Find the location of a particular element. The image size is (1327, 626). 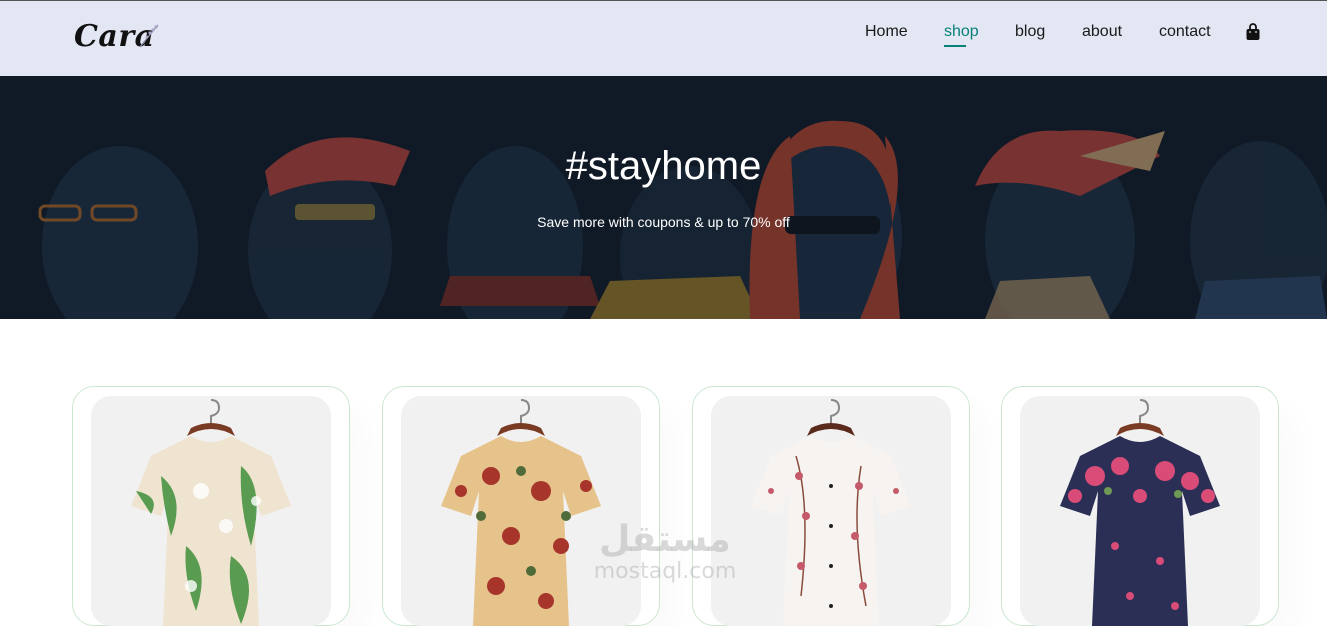

nav-shop: shop is located at coordinates (961, 32).